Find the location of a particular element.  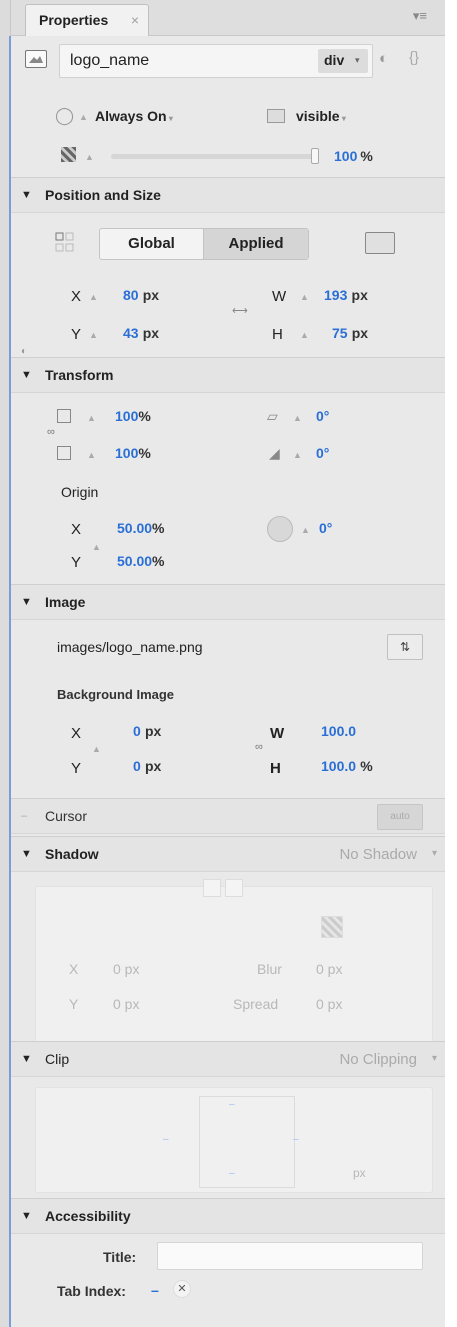

w-field: 193 px is located at coordinates (346, 295).